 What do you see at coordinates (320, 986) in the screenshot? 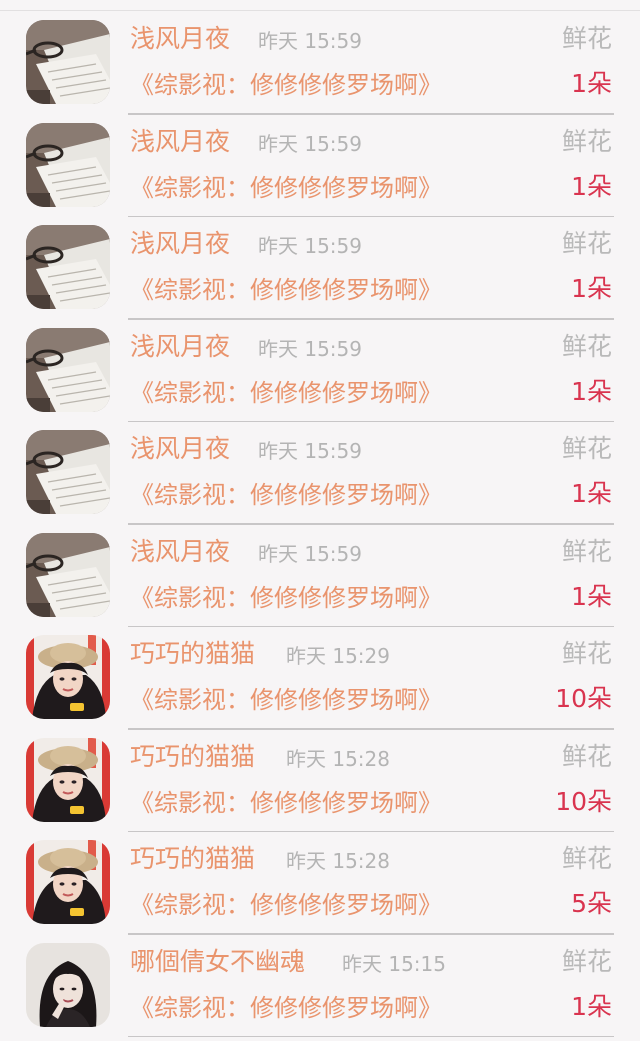
I see `list-item: 哪個倩女不幽魂 昨天 15:15 鲜花 《综影视：修修修修罗场啊》 1朵` at bounding box center [320, 986].